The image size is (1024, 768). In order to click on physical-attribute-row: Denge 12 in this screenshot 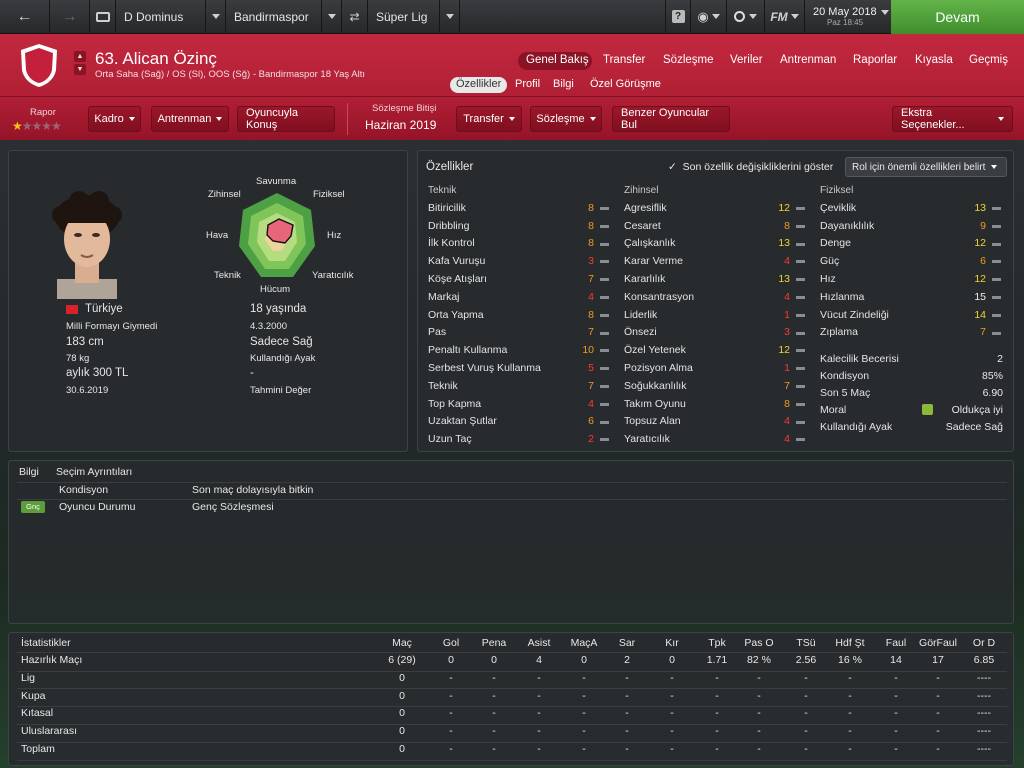, I will do `click(911, 244)`.